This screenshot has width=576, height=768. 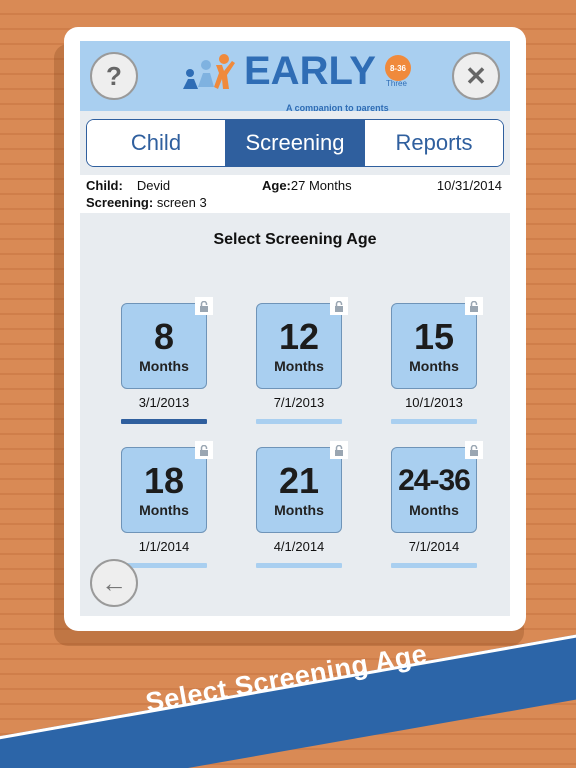 I want to click on age-tile: 24-36 Months, so click(x=434, y=490).